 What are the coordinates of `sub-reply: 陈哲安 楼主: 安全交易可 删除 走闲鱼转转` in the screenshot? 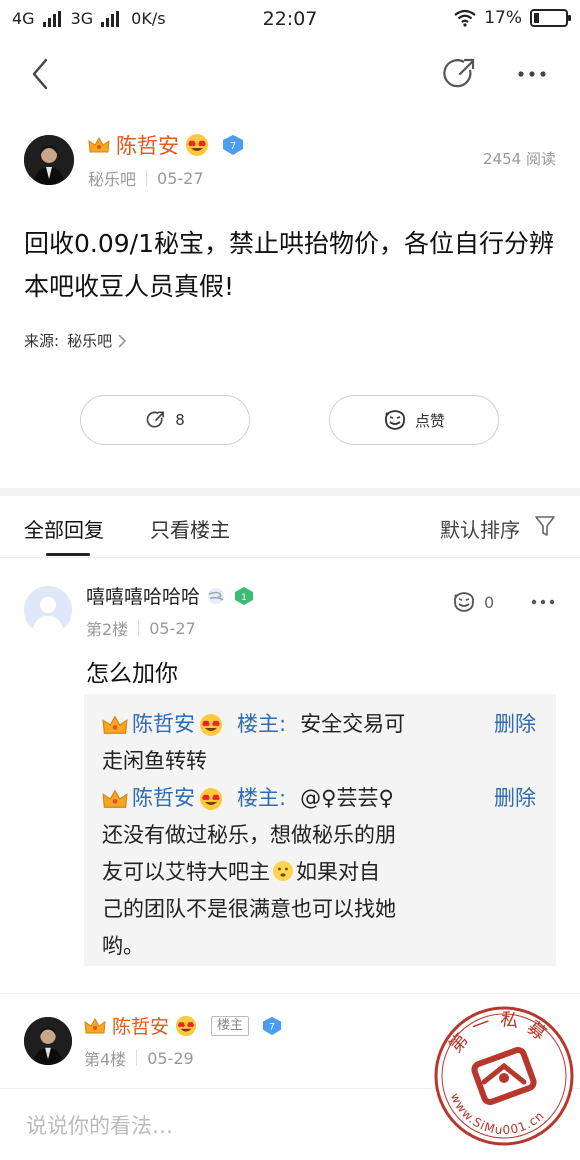 It's located at (320, 743).